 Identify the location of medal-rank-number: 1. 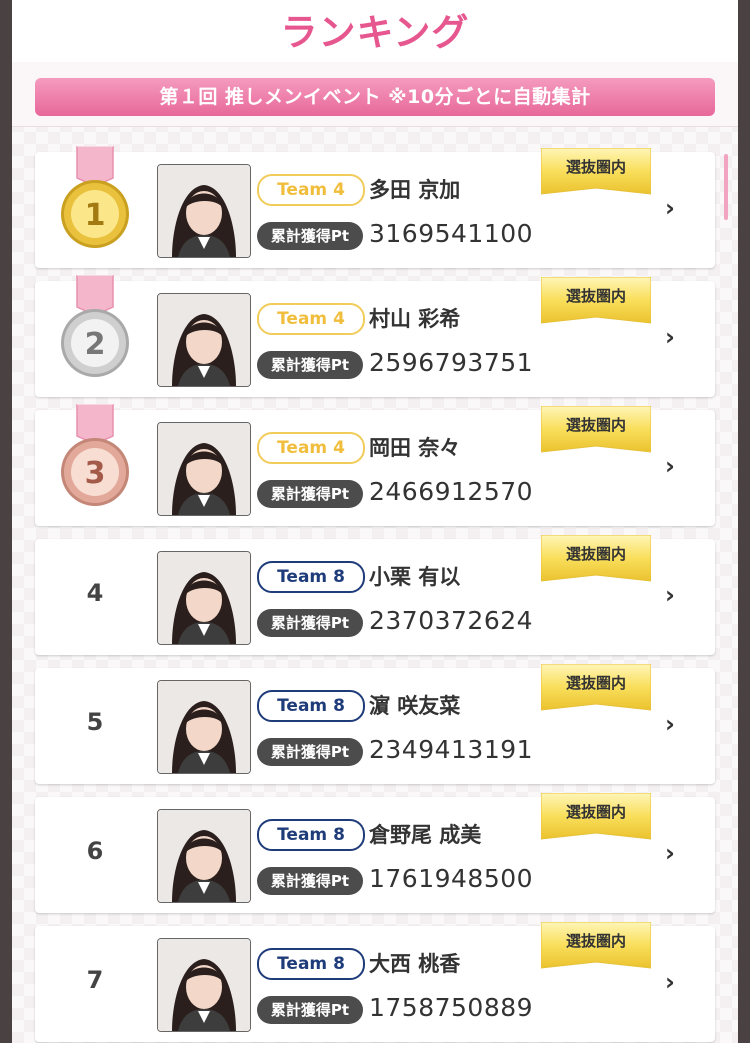
(95, 215).